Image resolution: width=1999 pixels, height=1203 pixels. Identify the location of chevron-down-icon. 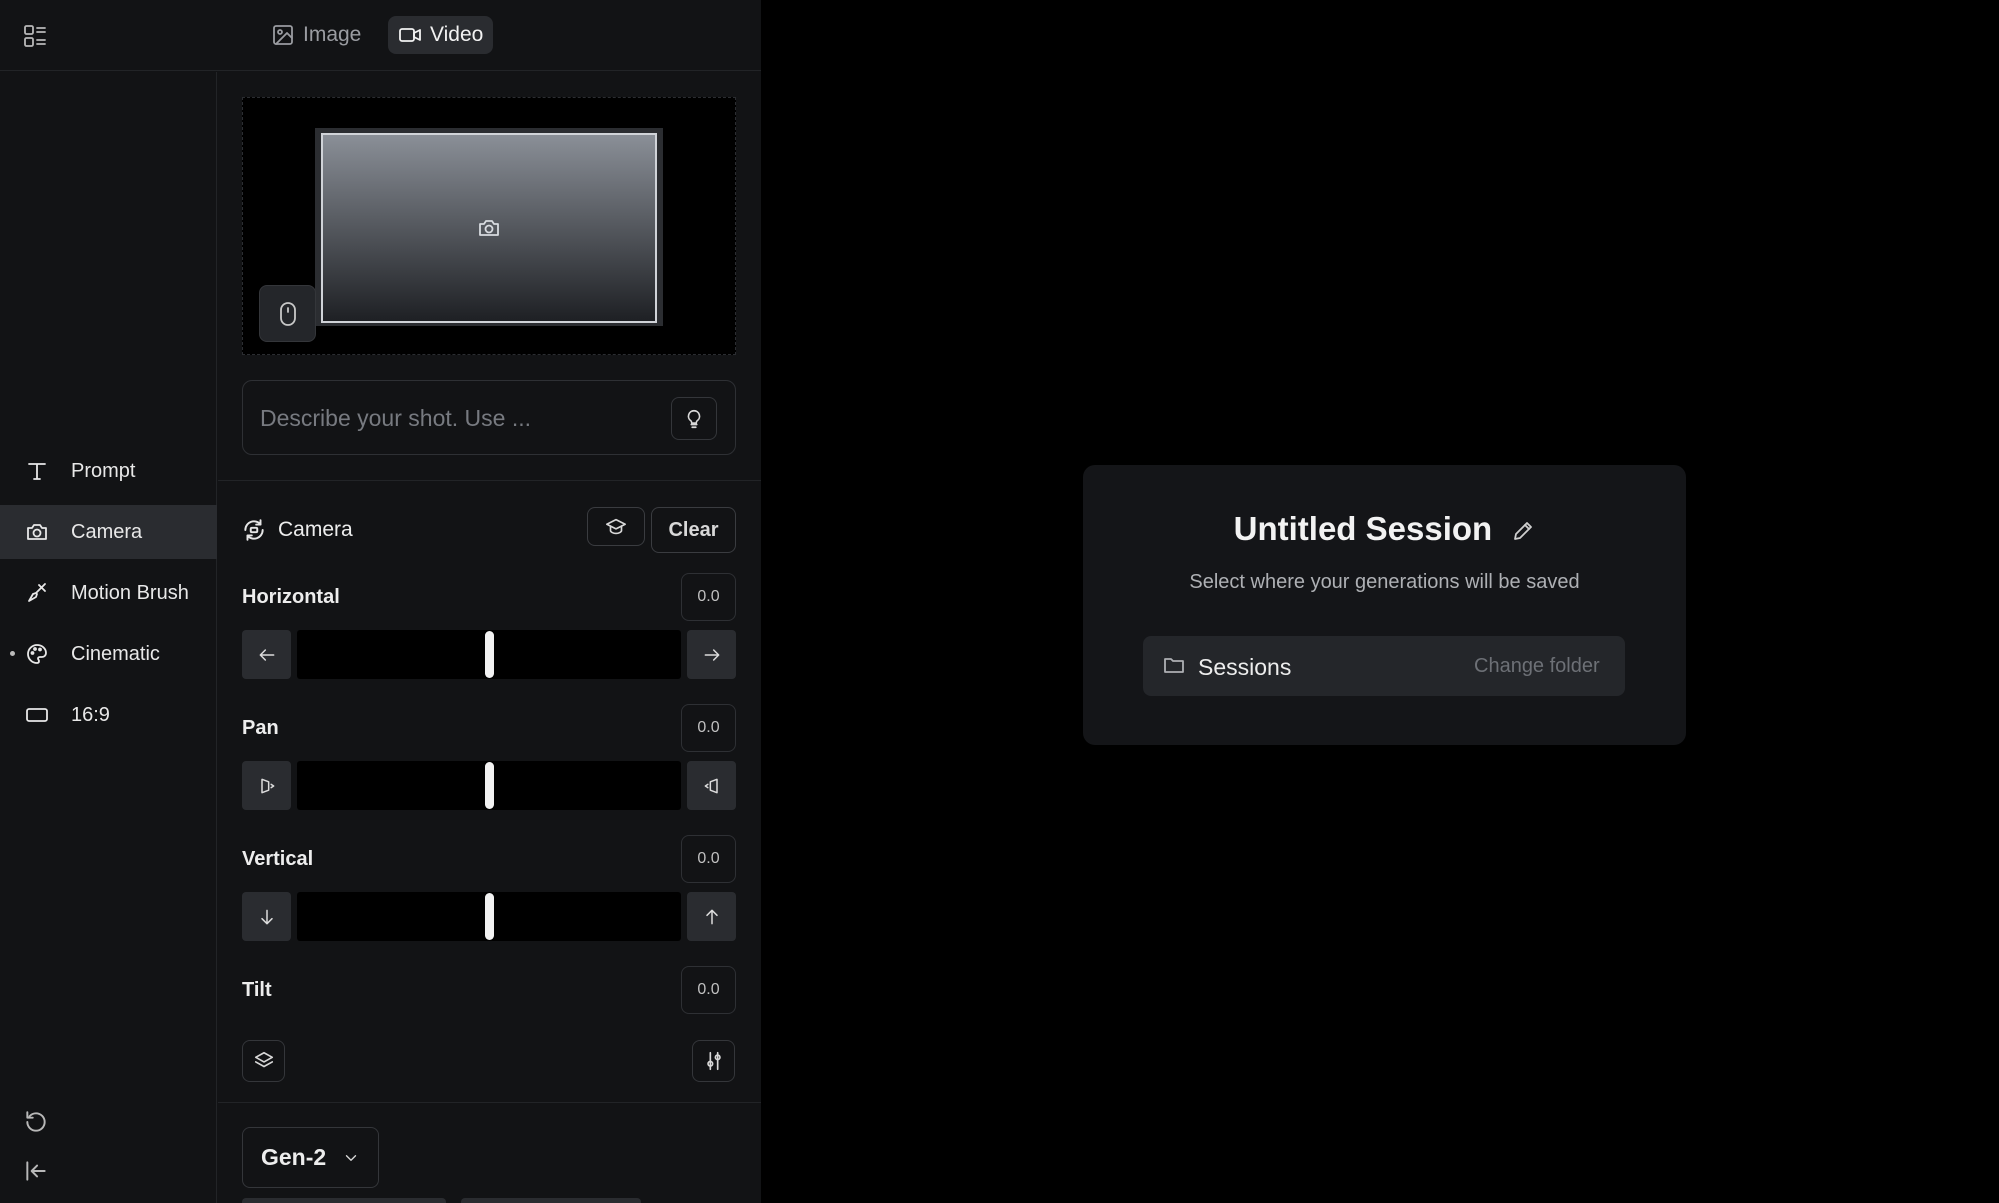
(351, 1158).